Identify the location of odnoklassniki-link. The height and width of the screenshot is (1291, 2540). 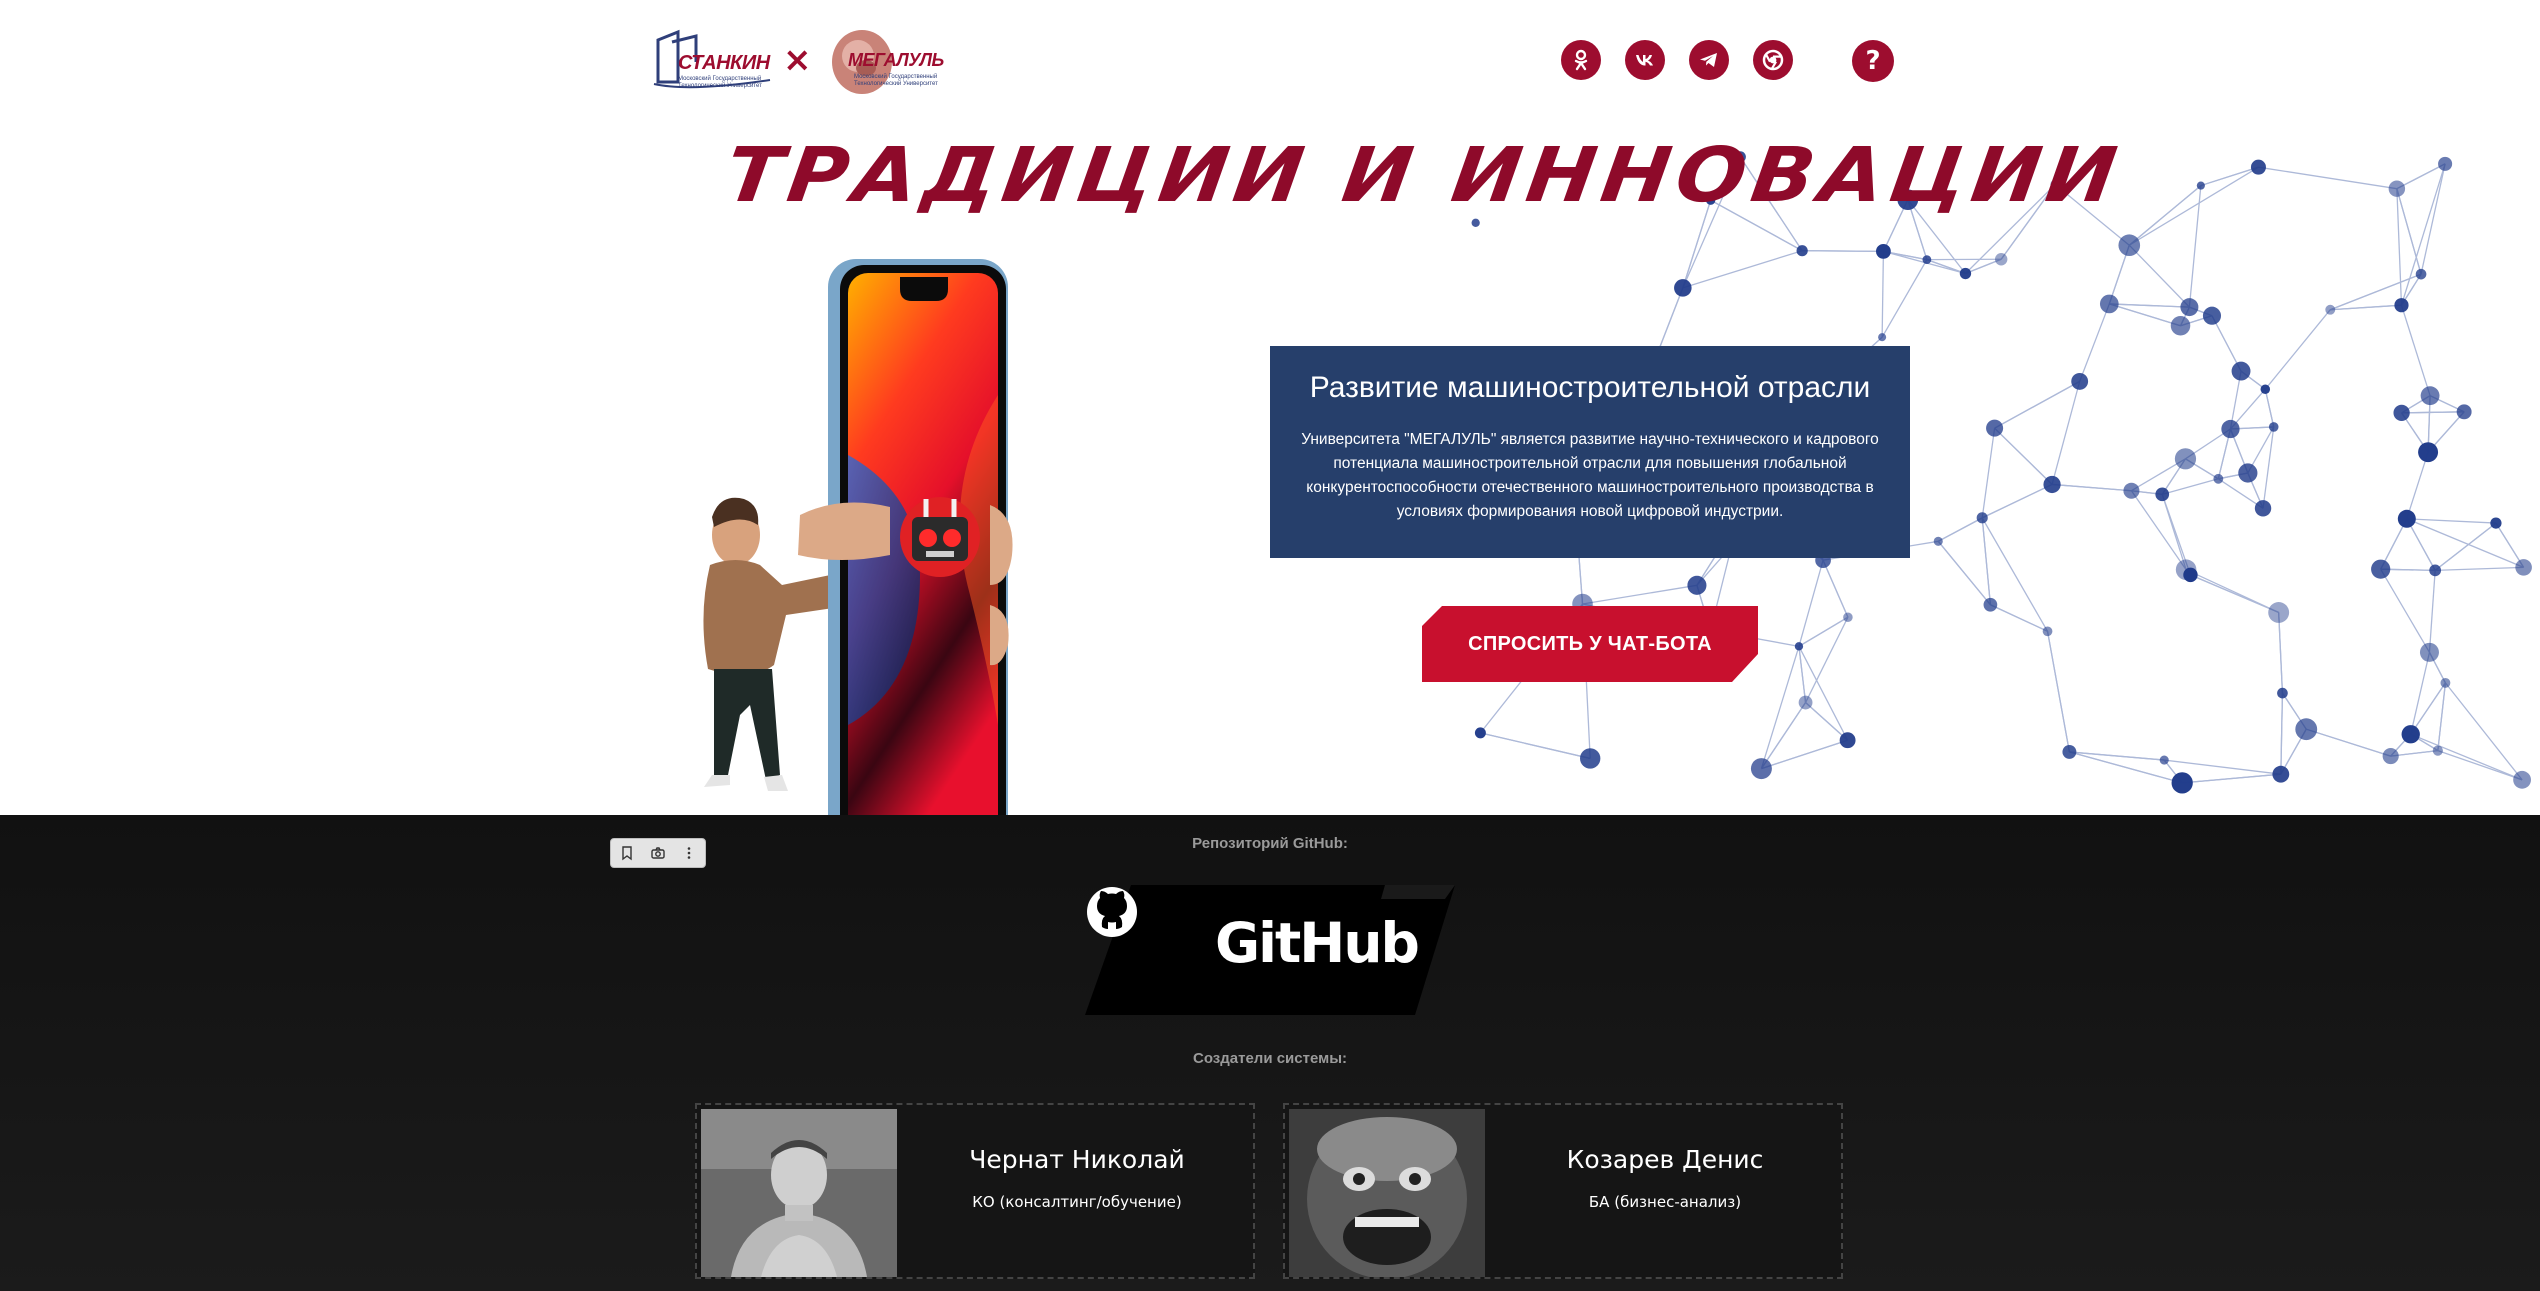
(1581, 60).